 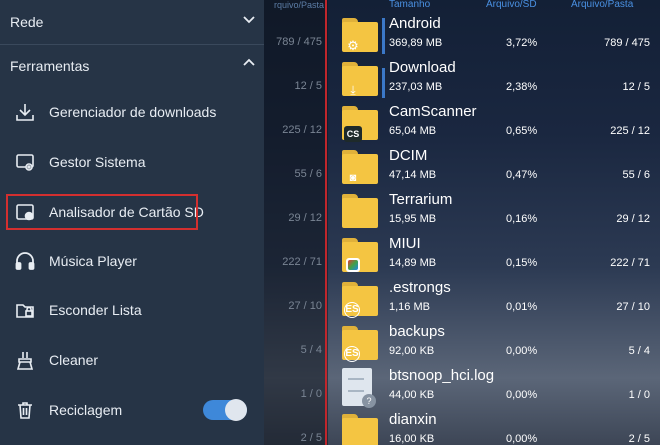 What do you see at coordinates (311, 438) in the screenshot?
I see `middle-pane-value: 2 / 5` at bounding box center [311, 438].